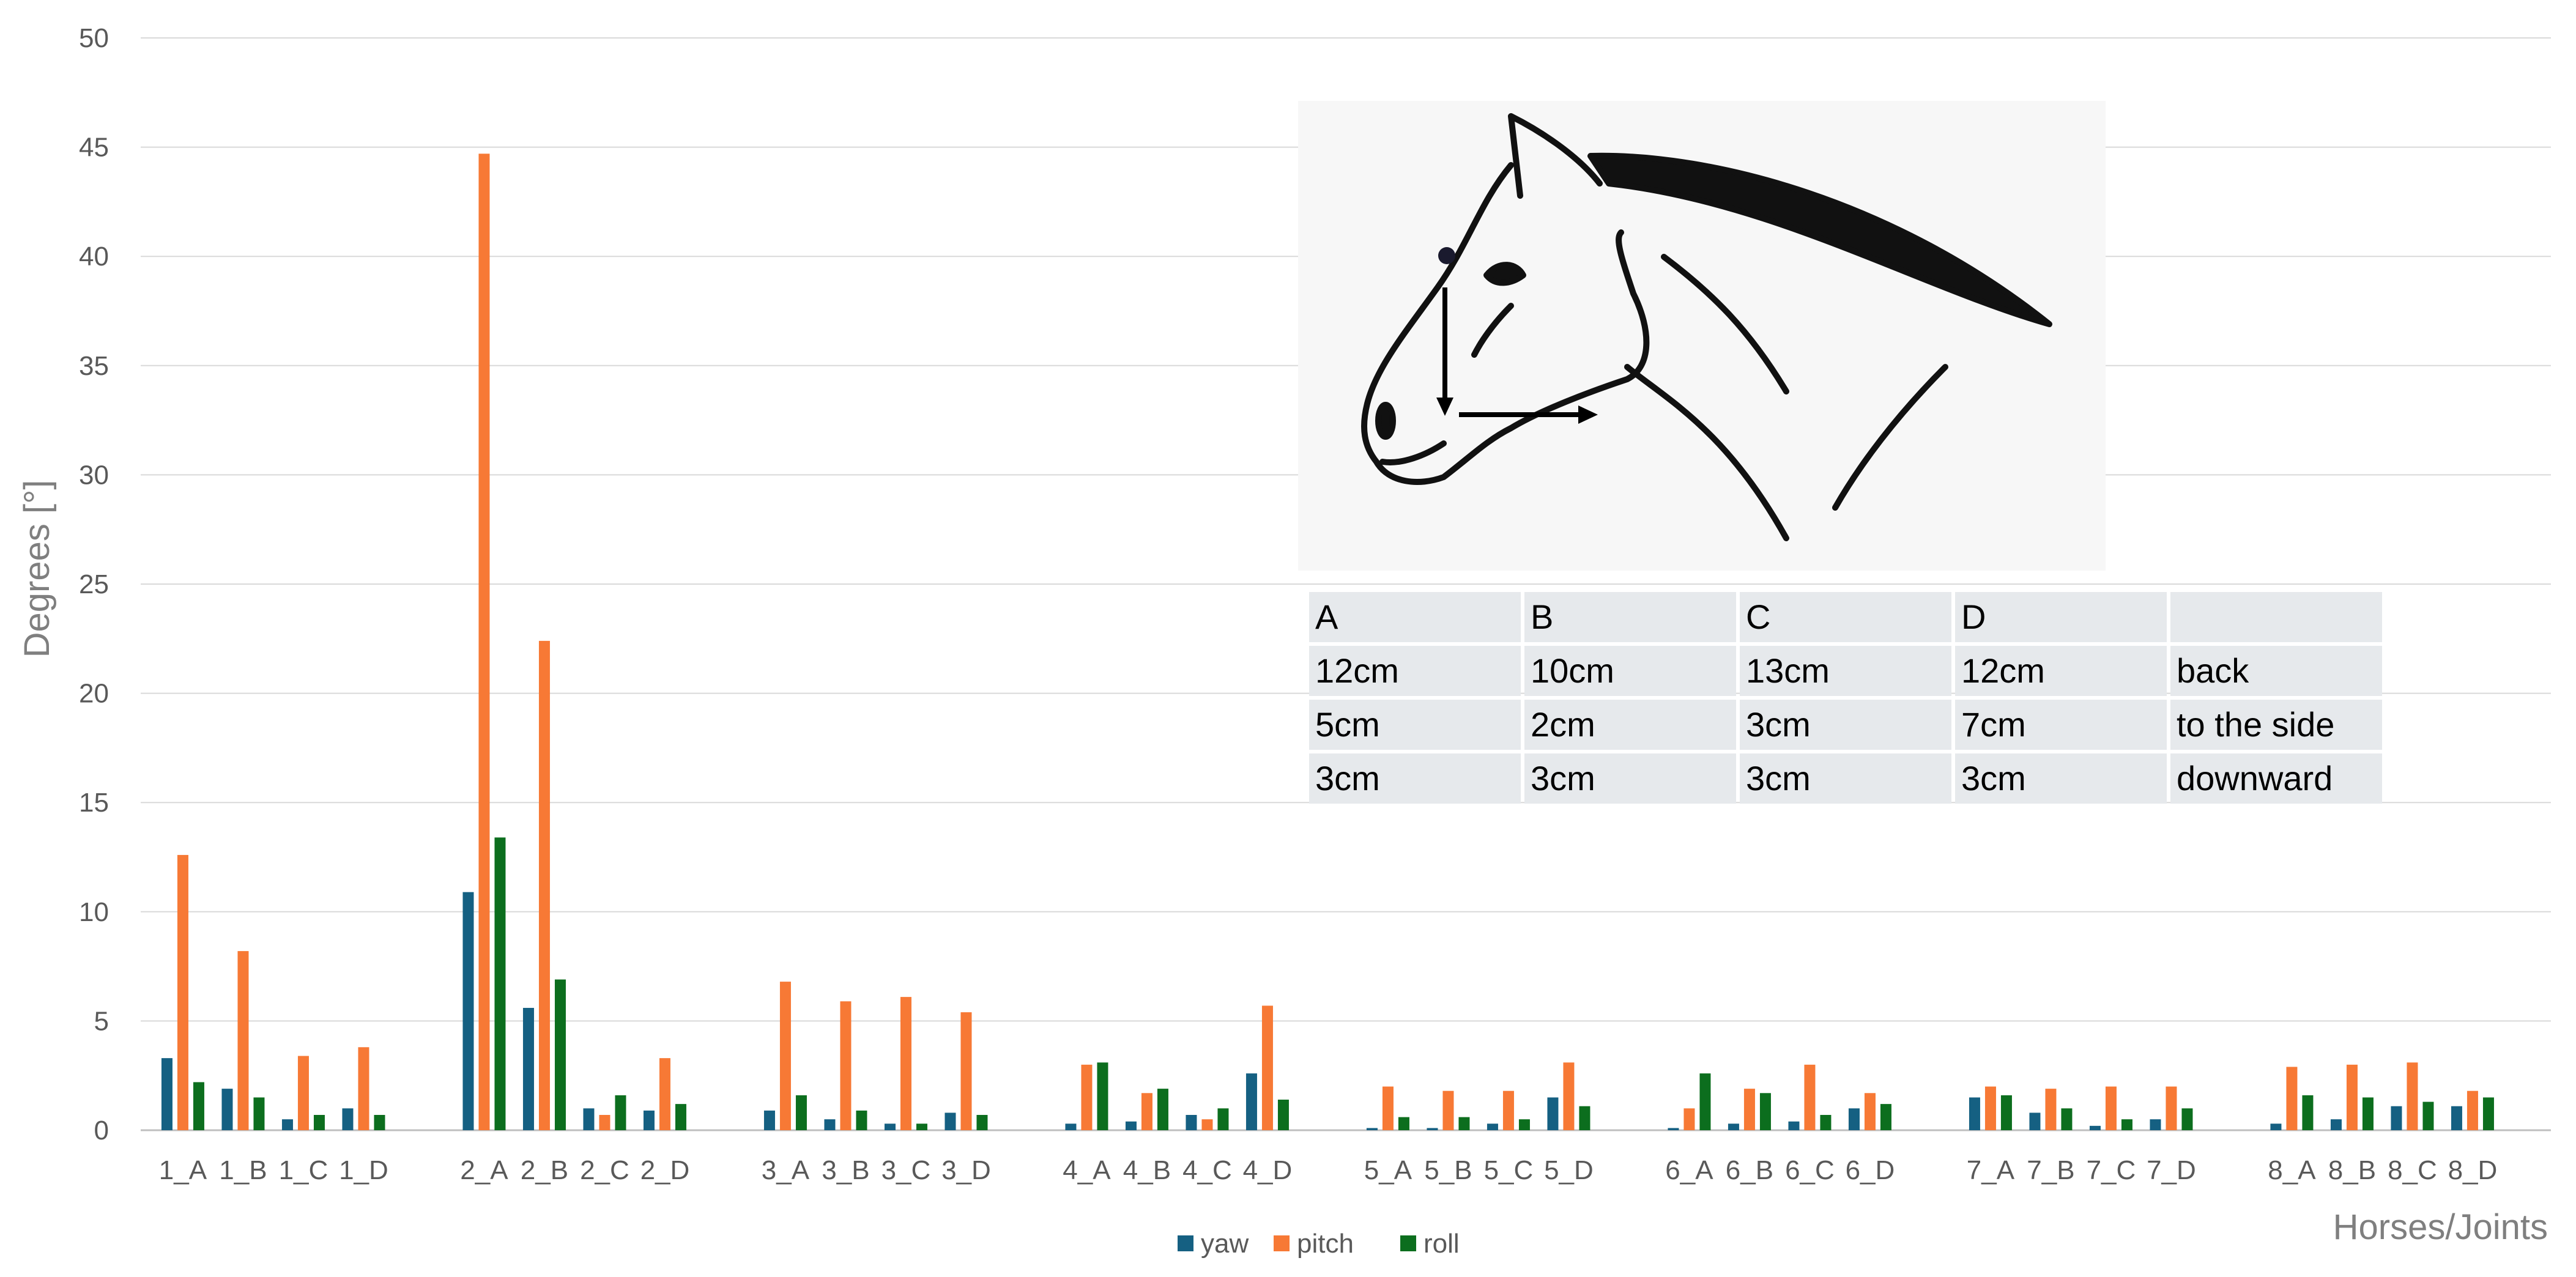  What do you see at coordinates (1283, 1114) in the screenshot?
I see `bar-roll-4_D` at bounding box center [1283, 1114].